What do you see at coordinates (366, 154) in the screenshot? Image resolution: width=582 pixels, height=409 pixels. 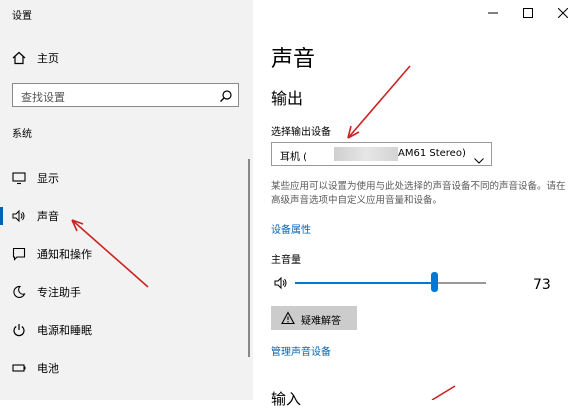 I see `redacted-device-name` at bounding box center [366, 154].